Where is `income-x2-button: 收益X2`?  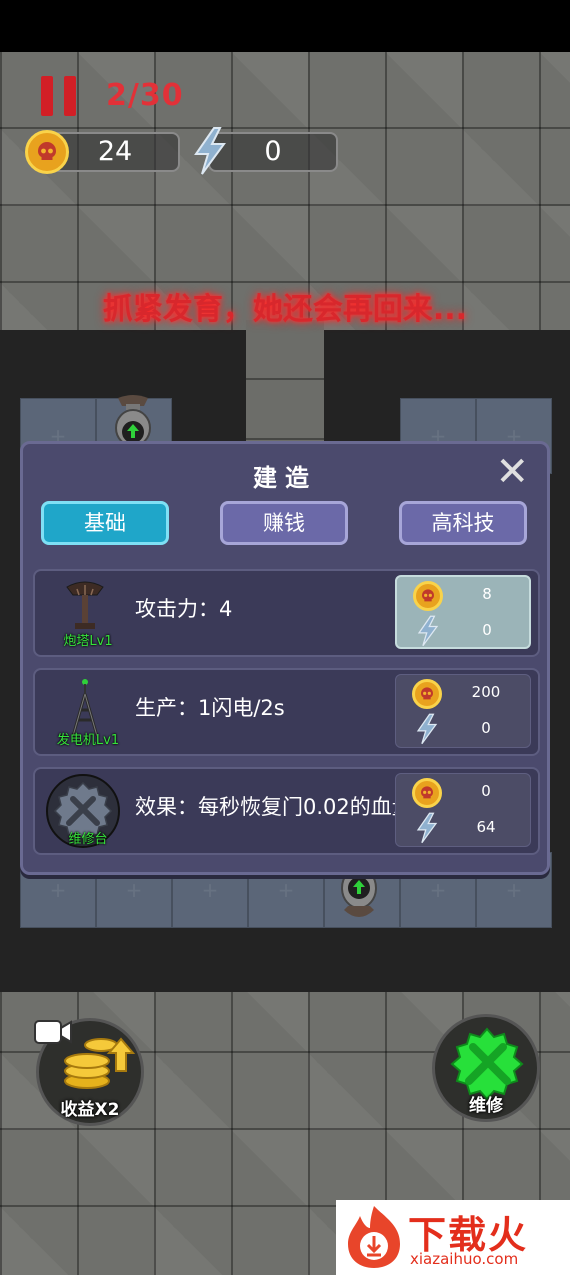
income-x2-button: 收益X2 is located at coordinates (89, 1072).